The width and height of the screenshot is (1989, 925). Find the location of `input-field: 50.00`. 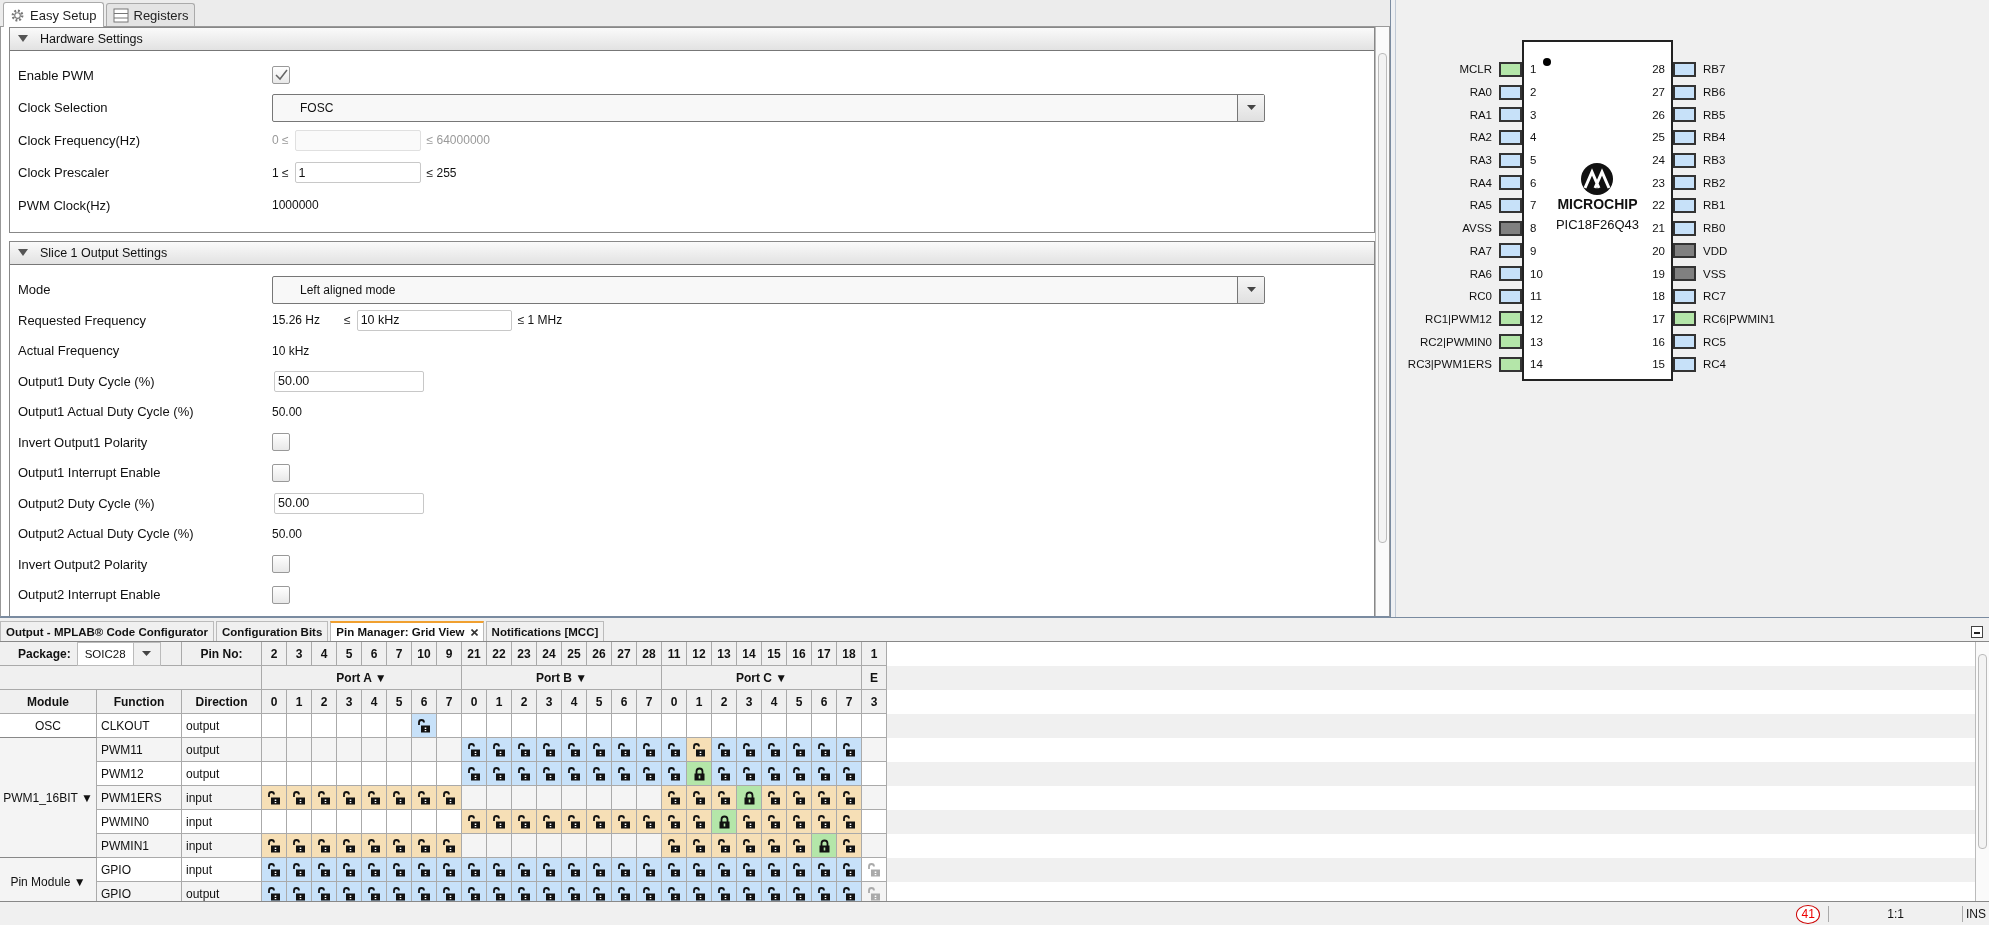

input-field: 50.00 is located at coordinates (349, 503).